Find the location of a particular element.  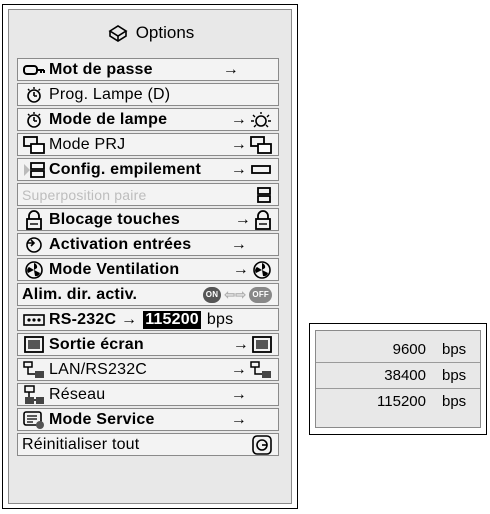

menu-item-prog-lampe: Prog. Lampe (D) is located at coordinates (148, 94).